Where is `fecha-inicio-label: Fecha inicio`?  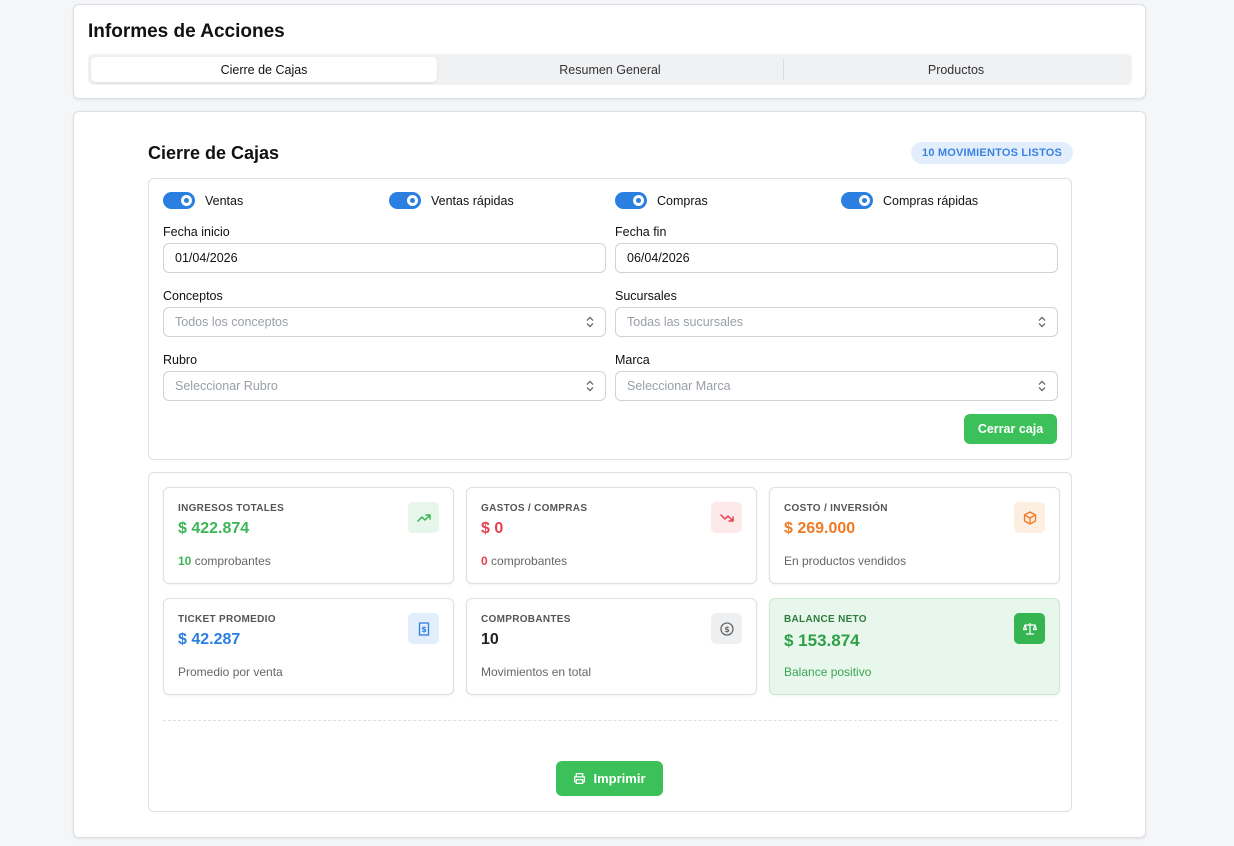 fecha-inicio-label: Fecha inicio is located at coordinates (196, 232).